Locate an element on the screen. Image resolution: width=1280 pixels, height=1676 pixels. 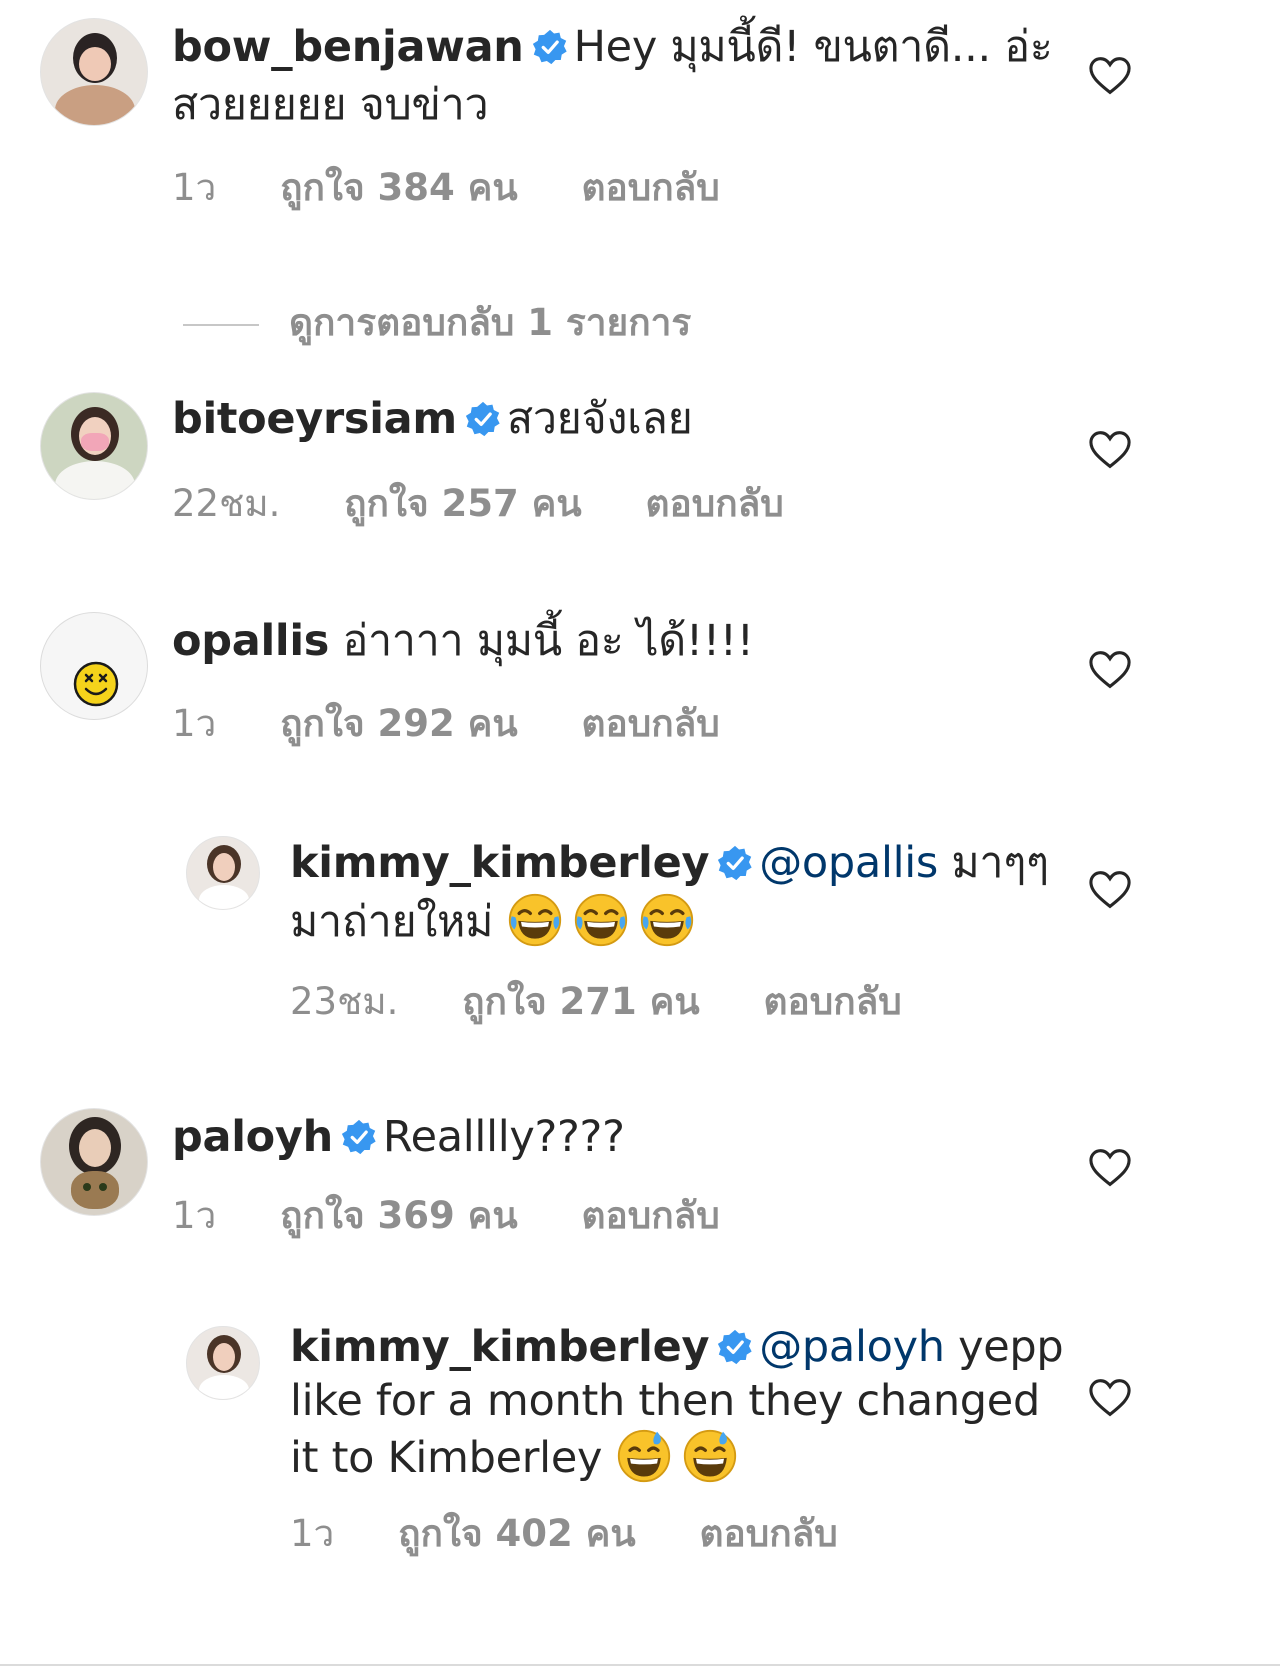
comment-text: kimmy_kimberley @opallis มาๆๆ มาถ่ายใหม่ is located at coordinates (690, 892).